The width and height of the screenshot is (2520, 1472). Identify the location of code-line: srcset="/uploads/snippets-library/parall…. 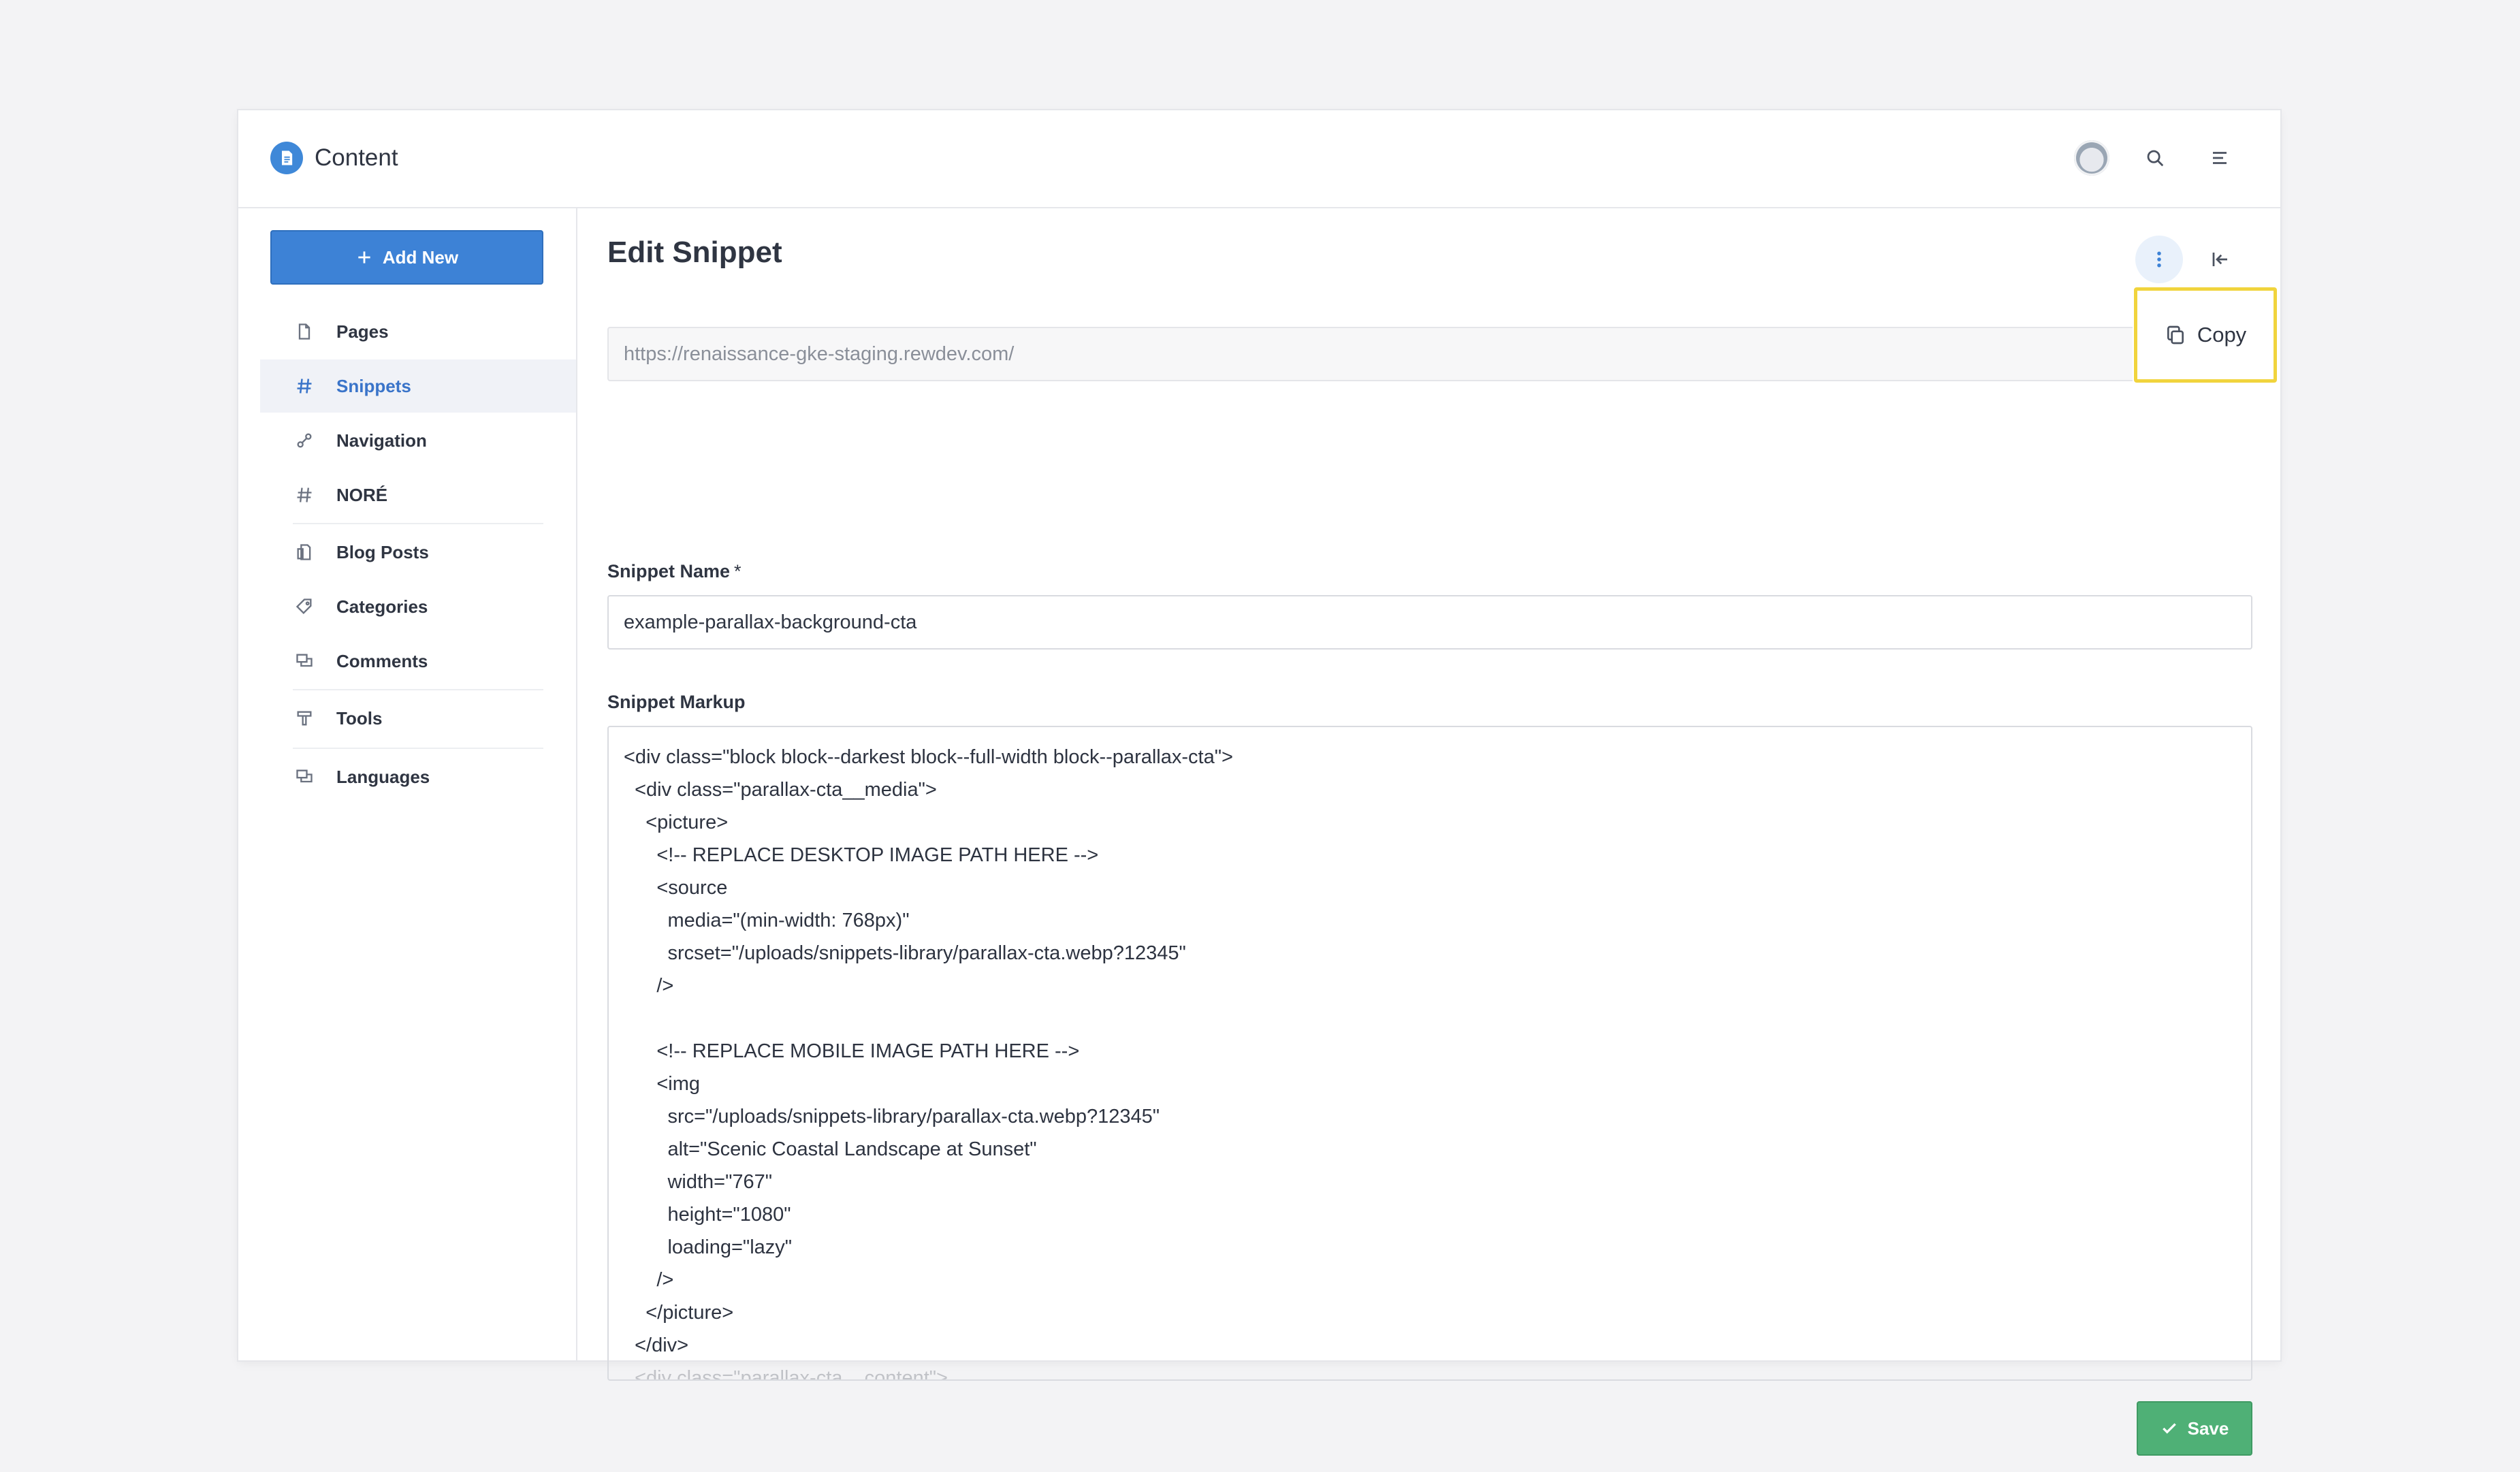
(905, 953).